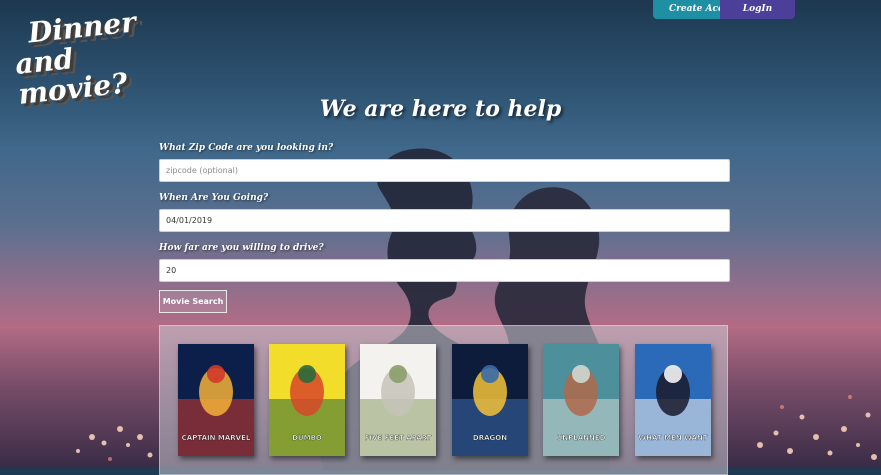  What do you see at coordinates (444, 170) in the screenshot?
I see `zipcode-input` at bounding box center [444, 170].